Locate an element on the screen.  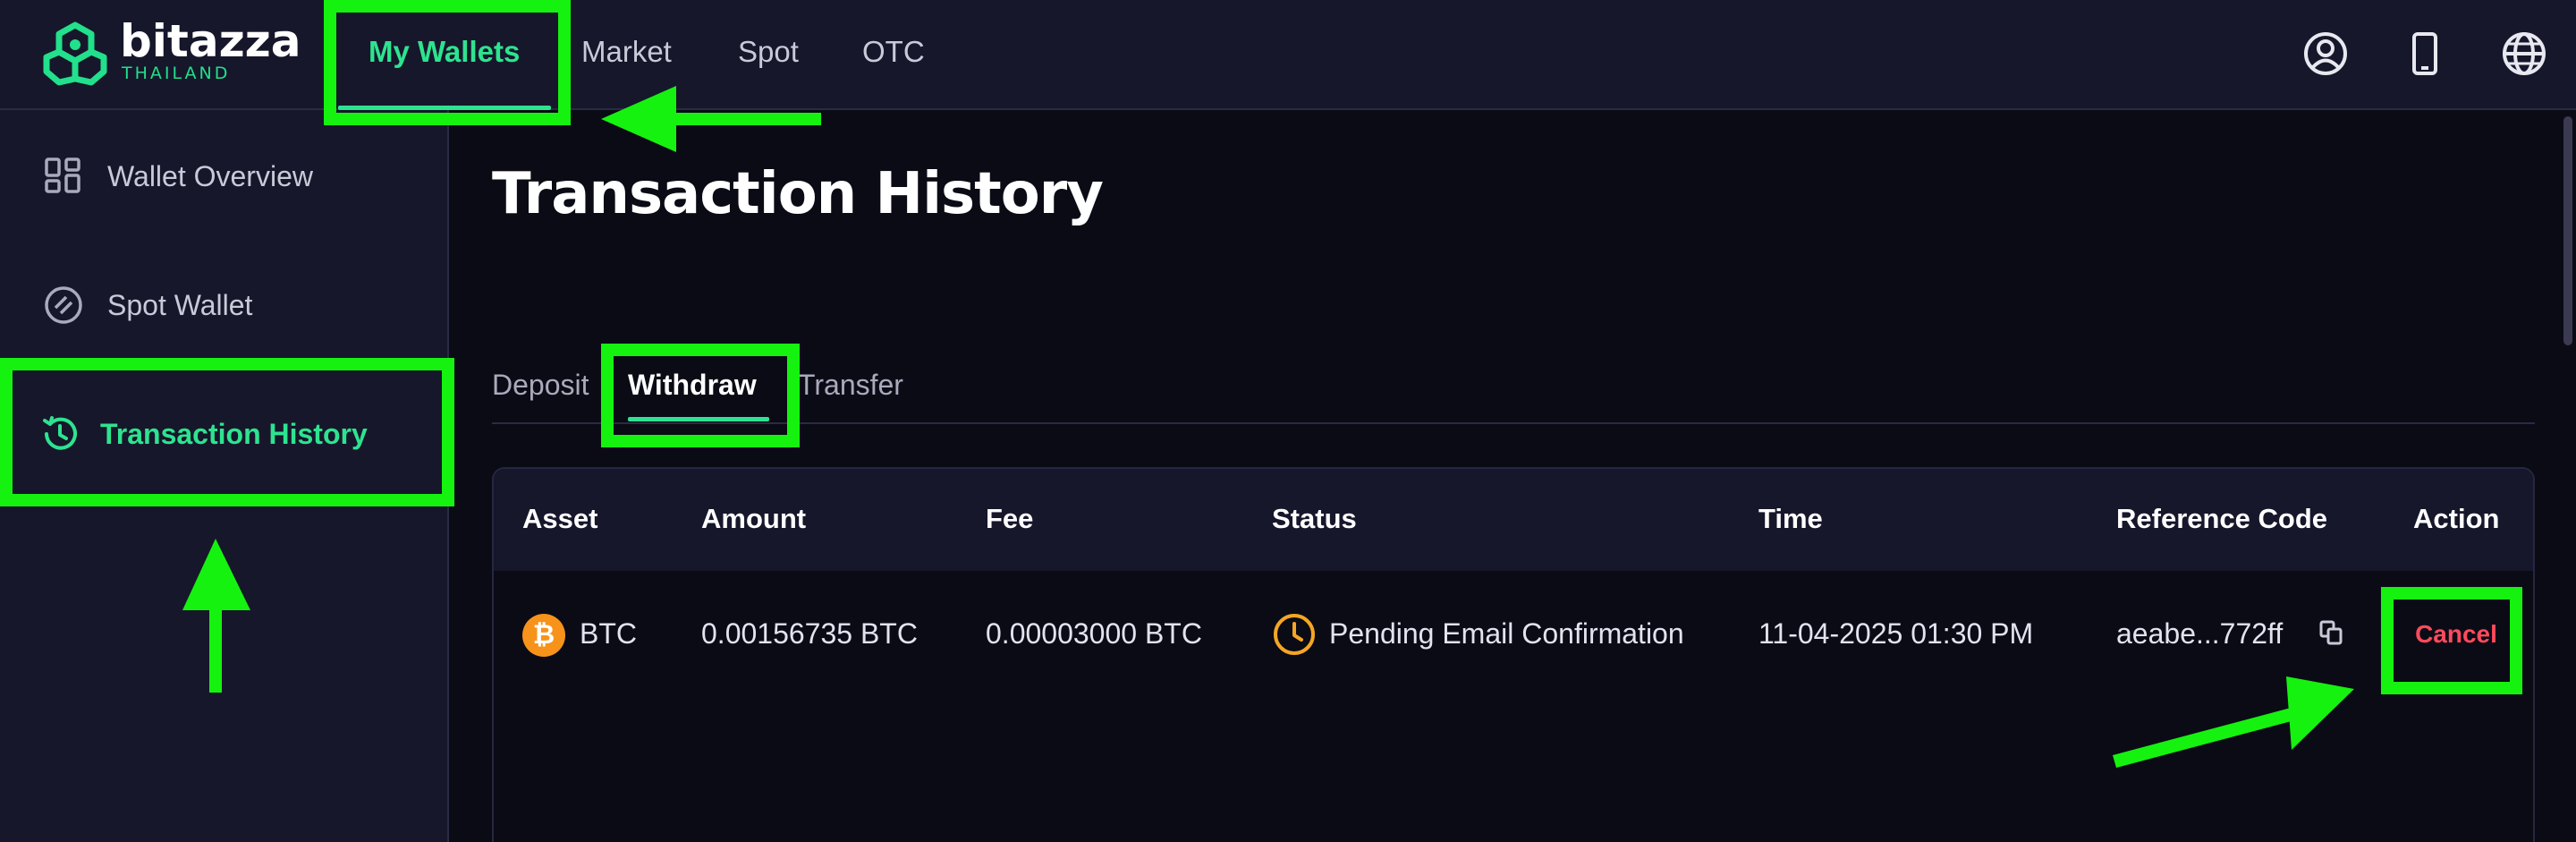
sidebar-item-label: Wallet Overview is located at coordinates (210, 176).